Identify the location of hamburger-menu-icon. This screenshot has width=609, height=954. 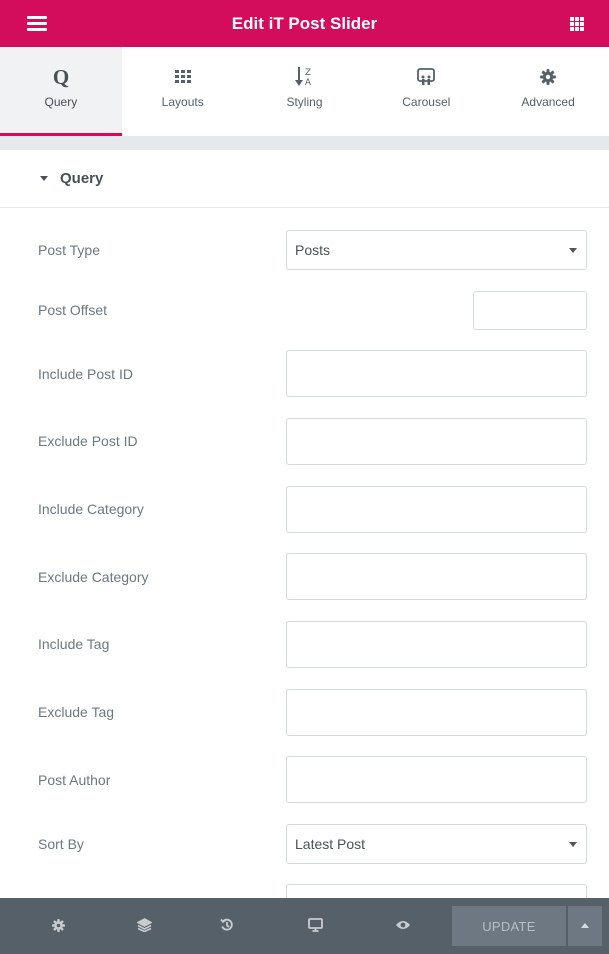
(37, 24).